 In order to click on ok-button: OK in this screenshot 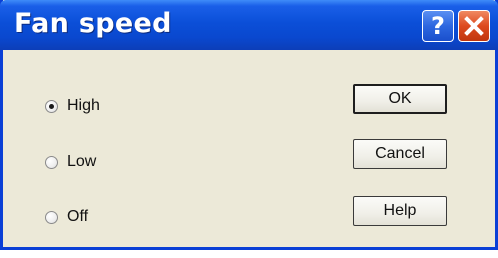, I will do `click(400, 99)`.